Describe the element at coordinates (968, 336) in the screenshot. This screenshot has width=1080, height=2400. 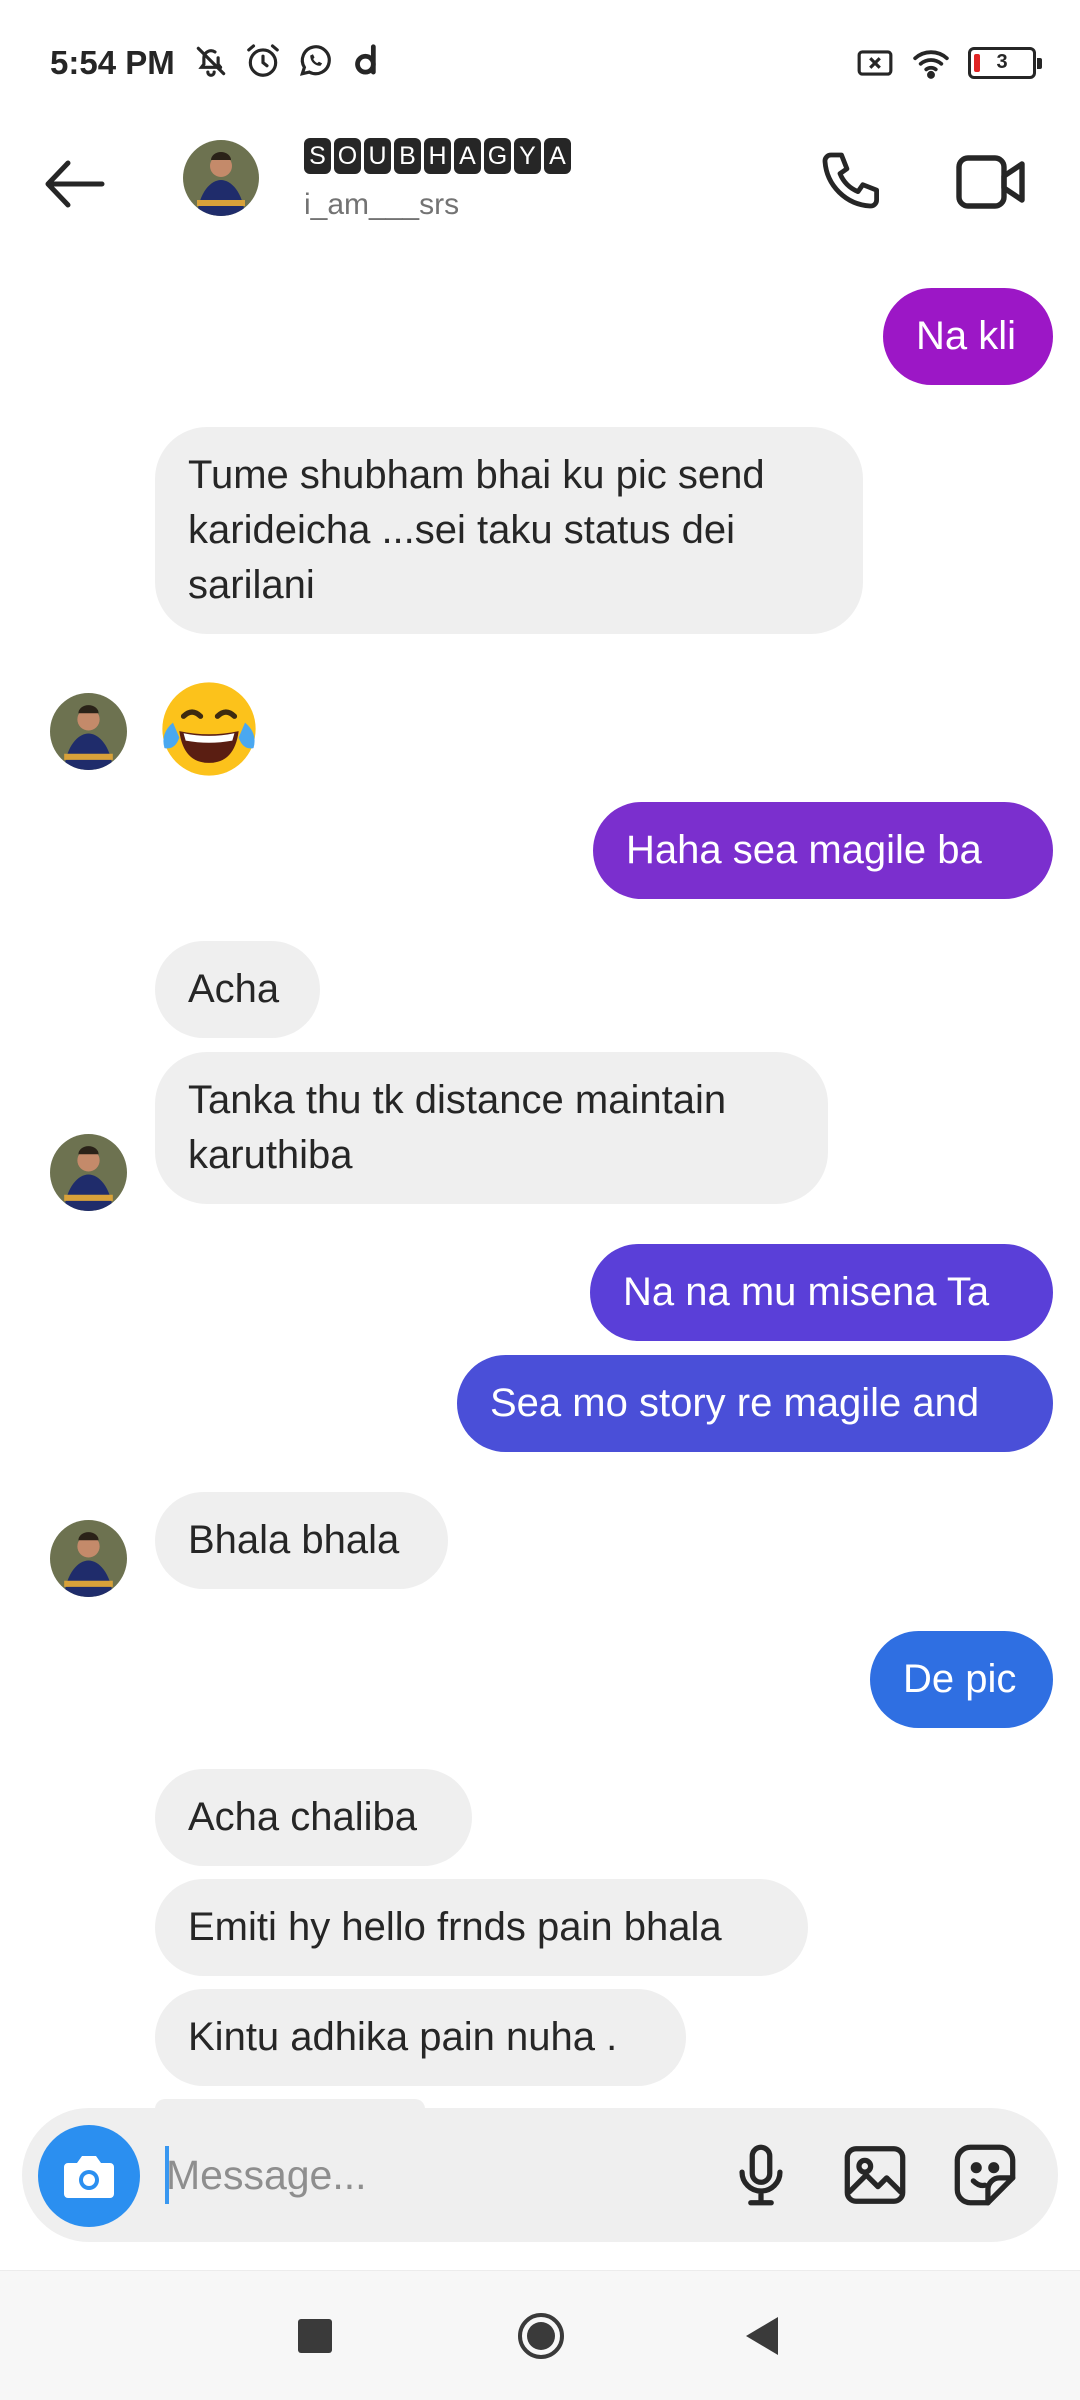
I see `message-bubble-outgoing: Na kli` at that location.